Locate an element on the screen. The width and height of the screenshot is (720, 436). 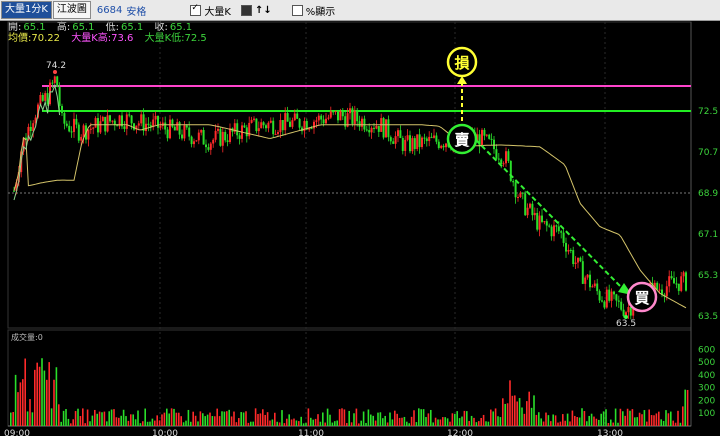
volume-axis-labels: 600 500 400 300 200 100 is located at coordinates (706, 382).